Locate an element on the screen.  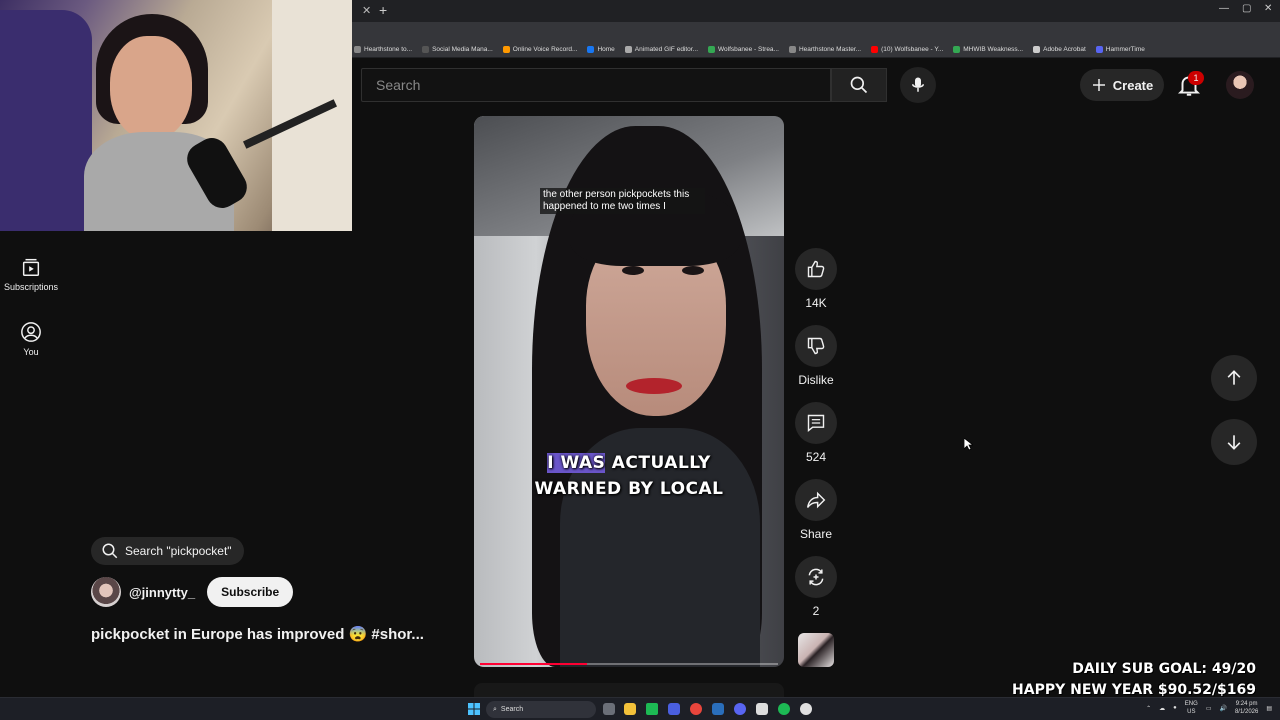
file-explorer-icon is located at coordinates (630, 709).